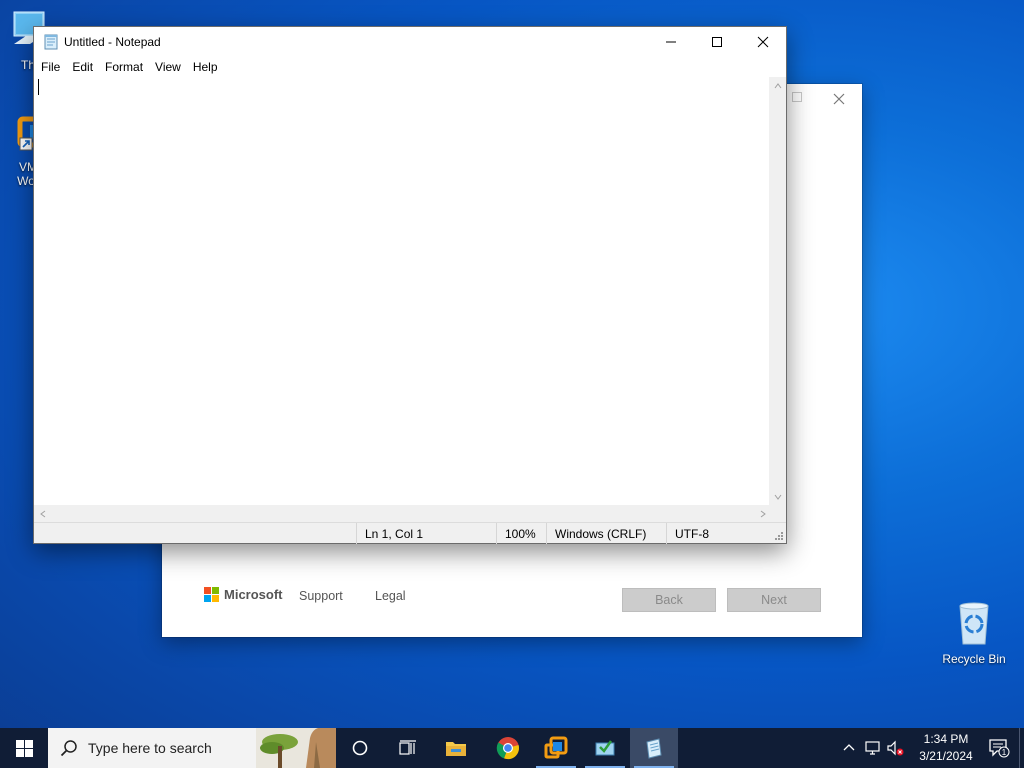  I want to click on windows-logo-icon, so click(24, 748).